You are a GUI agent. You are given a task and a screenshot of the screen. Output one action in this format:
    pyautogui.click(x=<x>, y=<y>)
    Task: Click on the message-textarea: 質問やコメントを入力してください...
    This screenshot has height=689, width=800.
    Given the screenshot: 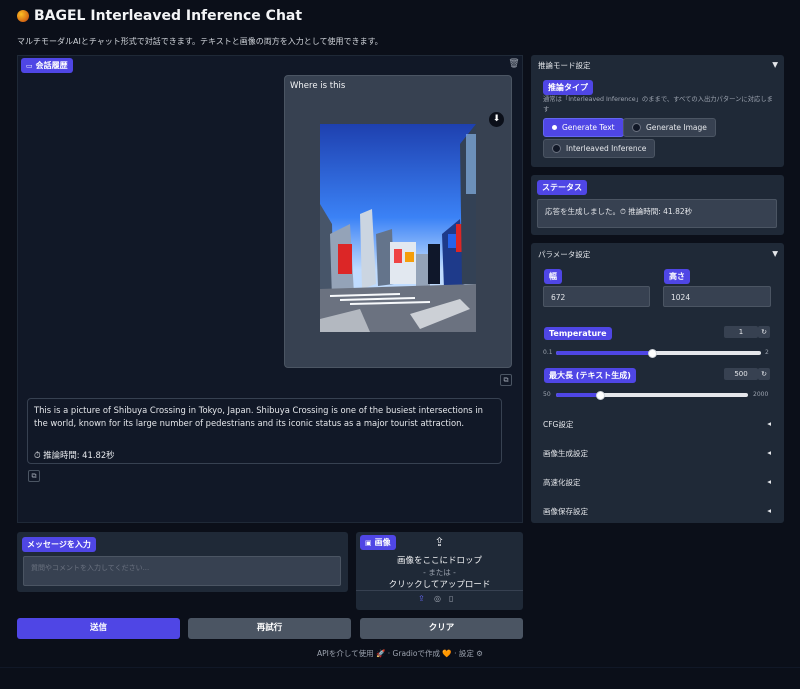 What is the action you would take?
    pyautogui.click(x=182, y=571)
    